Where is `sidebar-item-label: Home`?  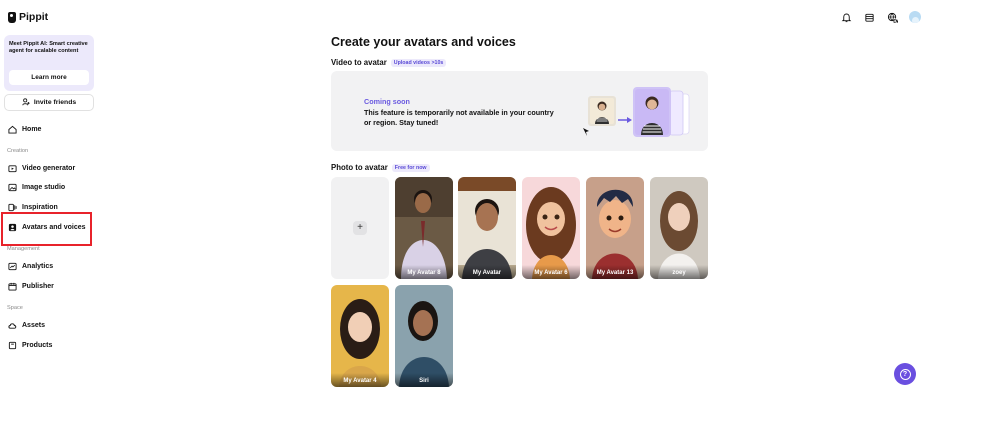
sidebar-item-label: Home is located at coordinates (32, 129).